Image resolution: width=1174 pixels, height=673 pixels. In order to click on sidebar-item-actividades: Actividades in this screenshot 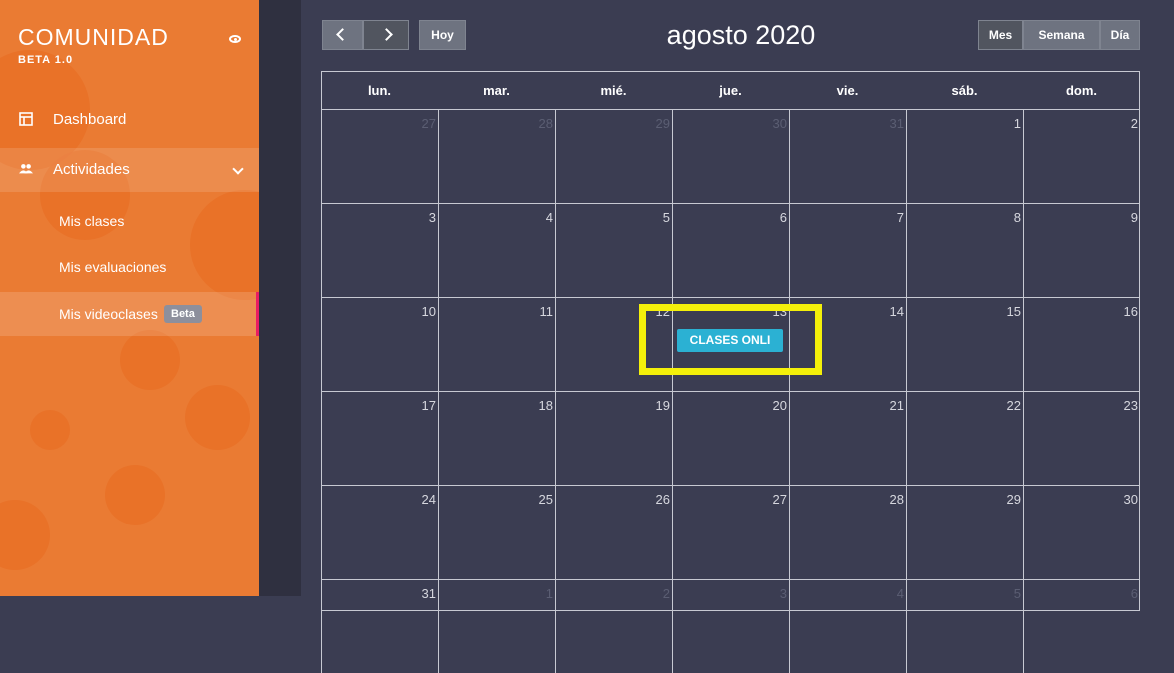, I will do `click(129, 170)`.